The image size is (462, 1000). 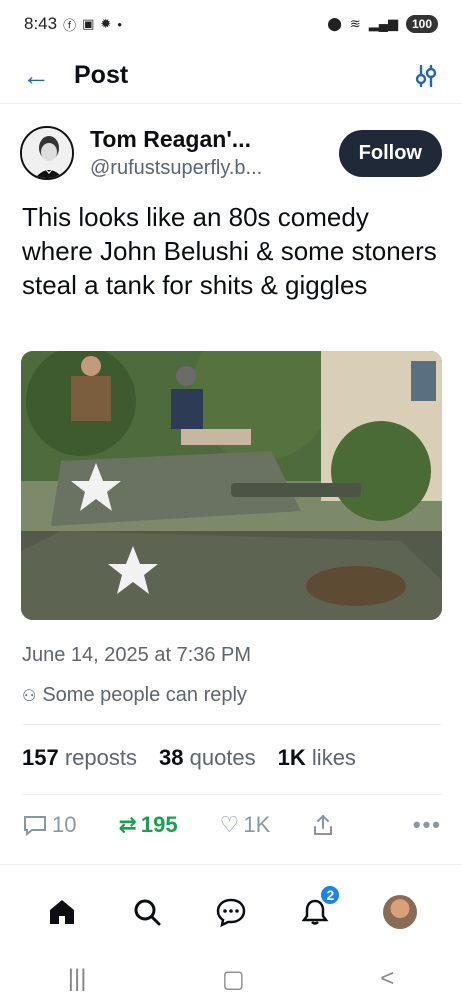 What do you see at coordinates (387, 979) in the screenshot?
I see `back-system-icon: <` at bounding box center [387, 979].